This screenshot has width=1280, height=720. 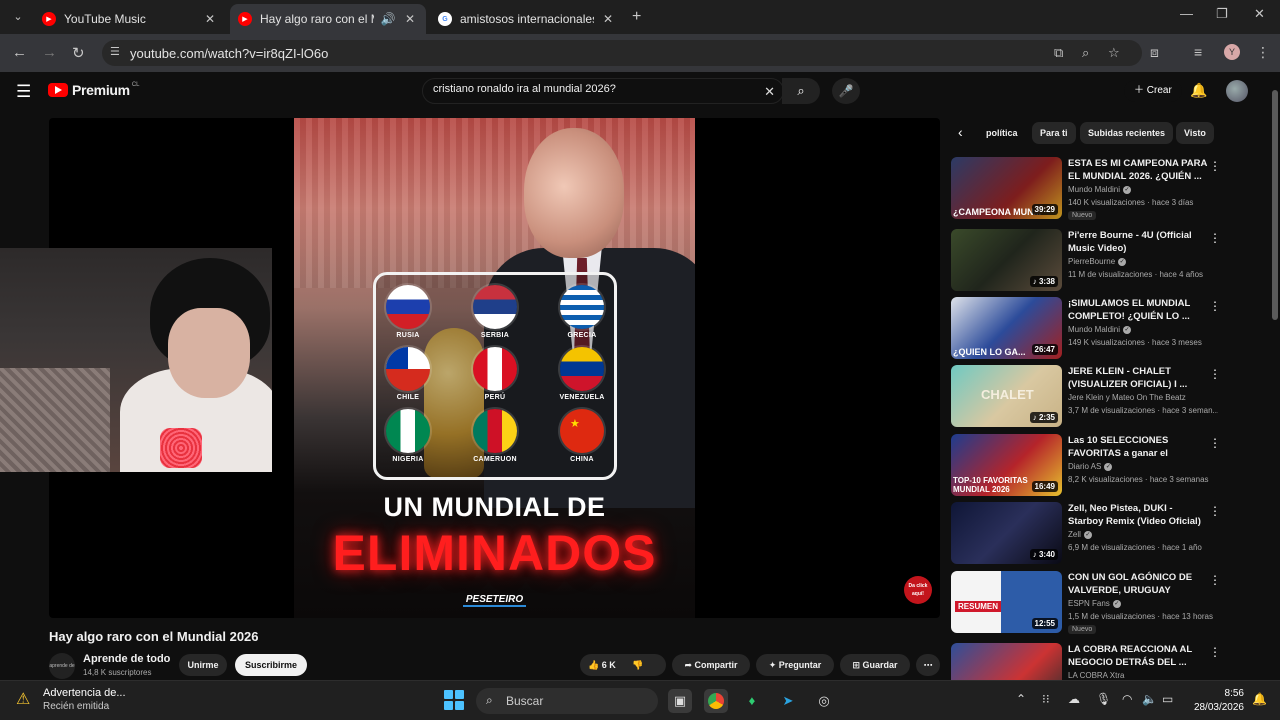 What do you see at coordinates (1046, 699) in the screenshot?
I see `grid-icon: ⁝⁝` at bounding box center [1046, 699].